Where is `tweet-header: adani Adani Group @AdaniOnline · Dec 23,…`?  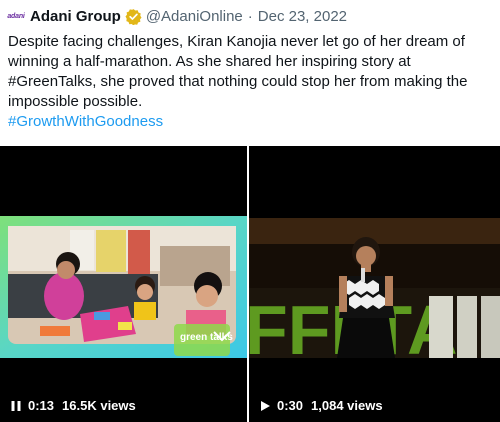 tweet-header: adani Adani Group @AdaniOnline · Dec 23,… is located at coordinates (177, 16).